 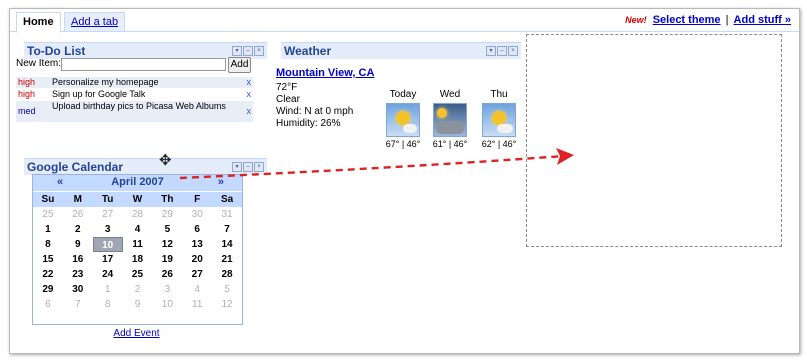 I want to click on tab-add-a-tab: Add a tab, so click(x=95, y=21).